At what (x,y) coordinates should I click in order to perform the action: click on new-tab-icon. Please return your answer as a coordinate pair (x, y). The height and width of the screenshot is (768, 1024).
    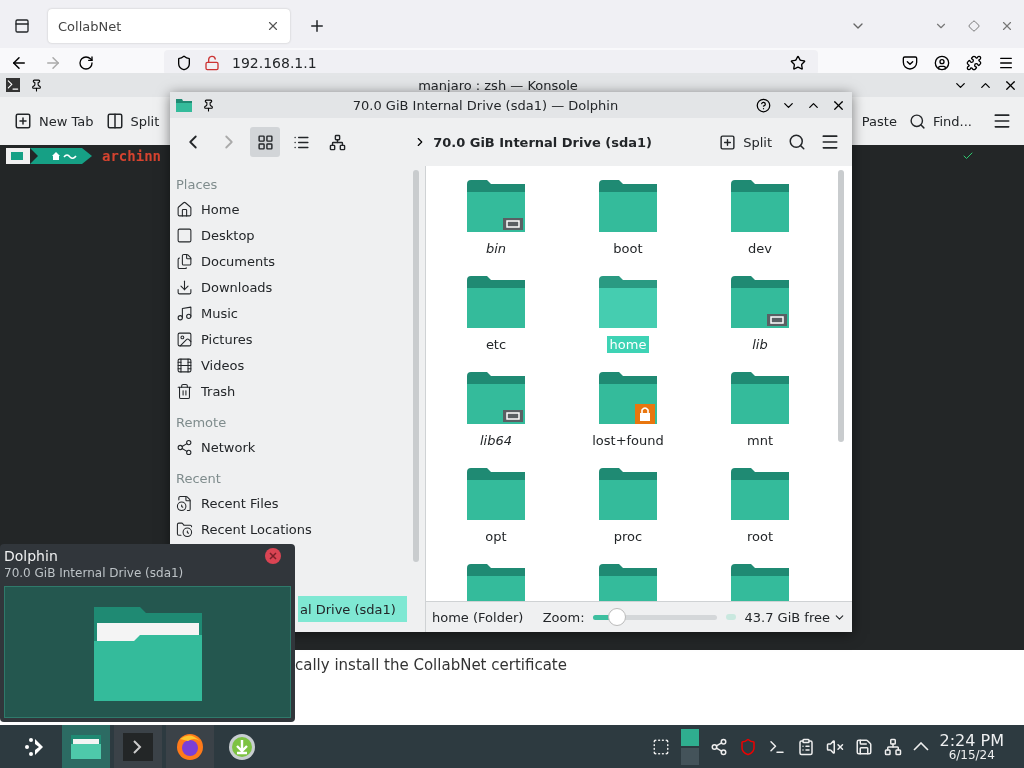
    Looking at the image, I should click on (23, 121).